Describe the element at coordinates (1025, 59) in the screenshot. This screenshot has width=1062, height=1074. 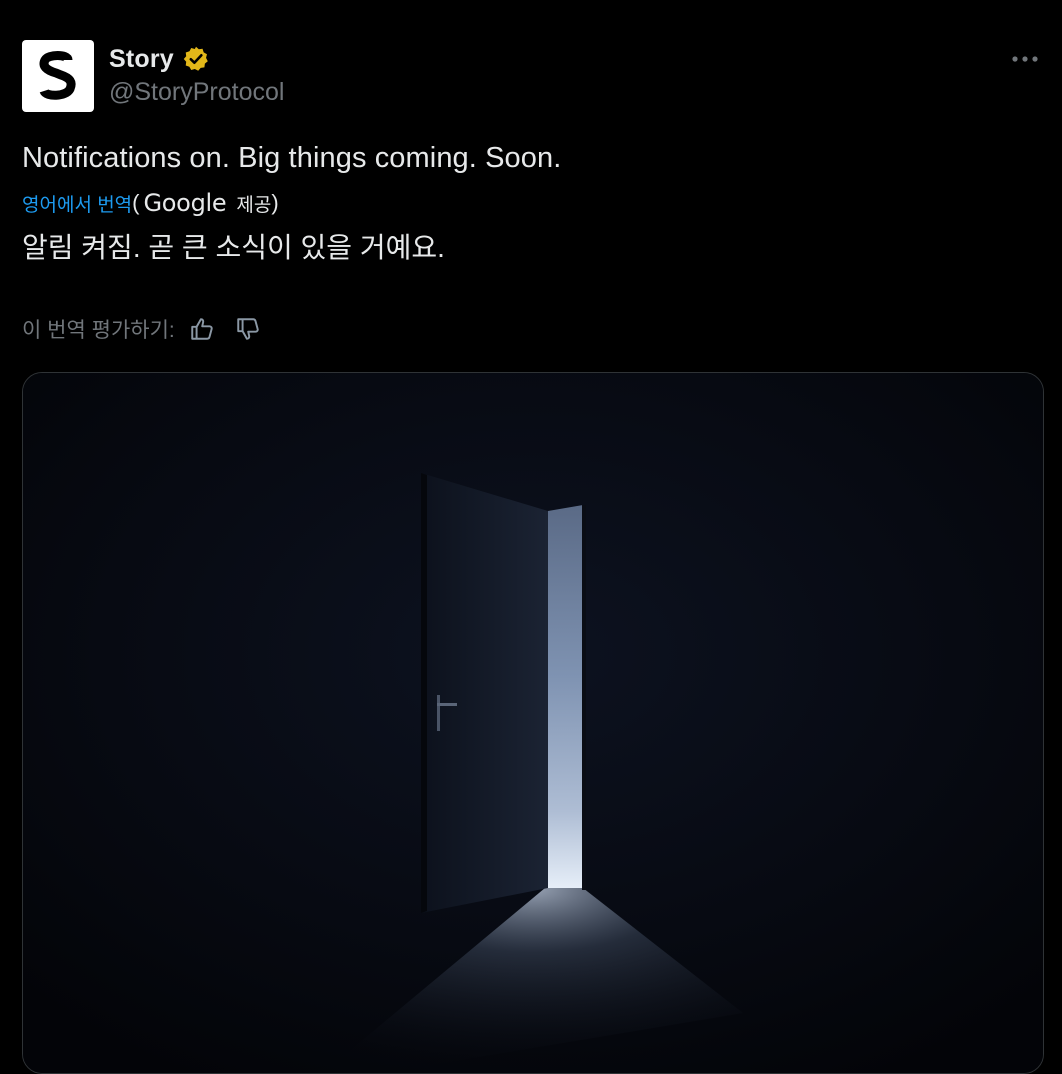
I see `more-horizontal-icon` at that location.